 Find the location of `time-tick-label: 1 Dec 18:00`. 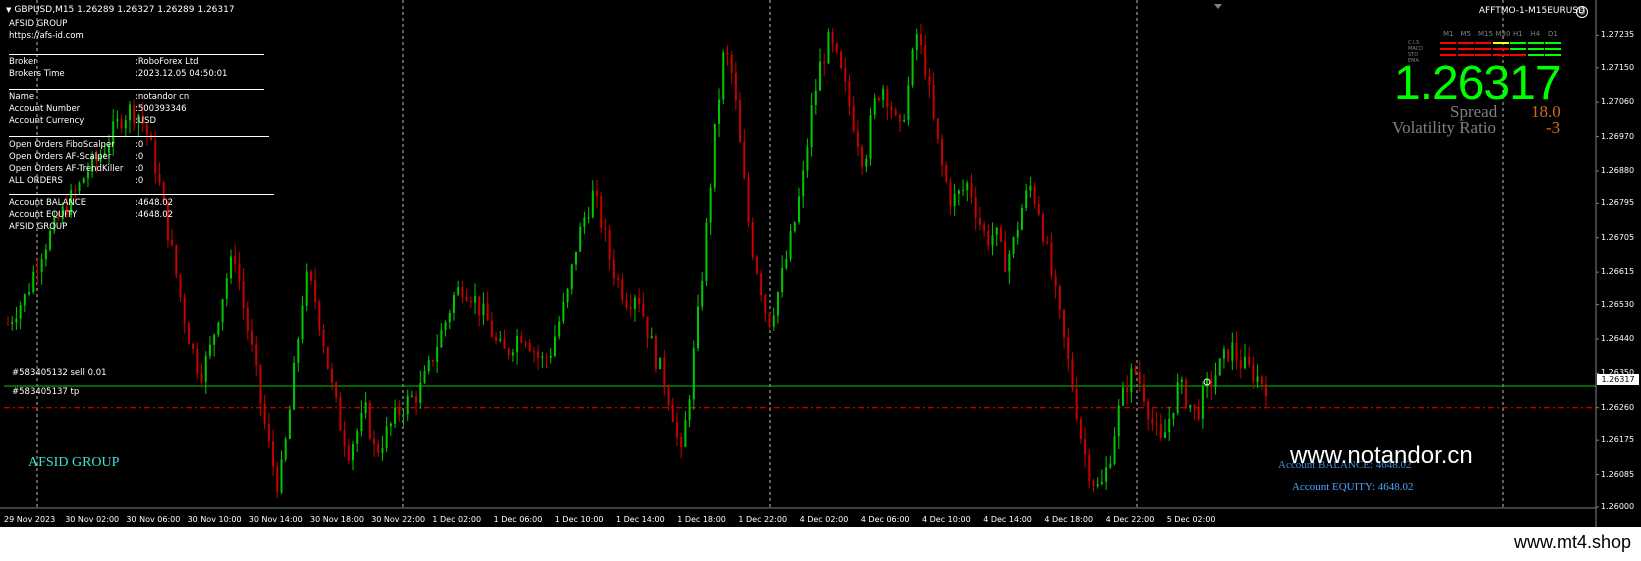

time-tick-label: 1 Dec 18:00 is located at coordinates (701, 519).